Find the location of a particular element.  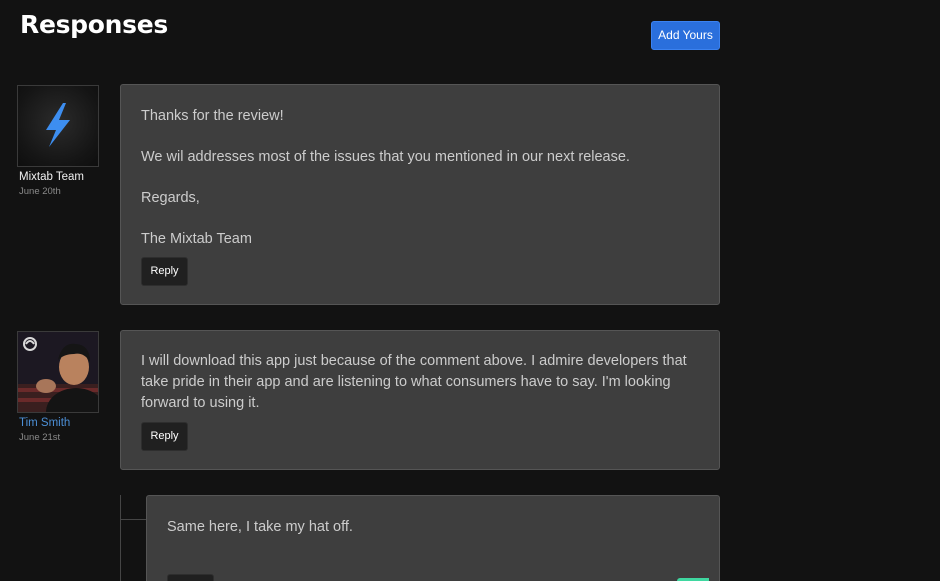

comment-date: June 20th is located at coordinates (40, 191).